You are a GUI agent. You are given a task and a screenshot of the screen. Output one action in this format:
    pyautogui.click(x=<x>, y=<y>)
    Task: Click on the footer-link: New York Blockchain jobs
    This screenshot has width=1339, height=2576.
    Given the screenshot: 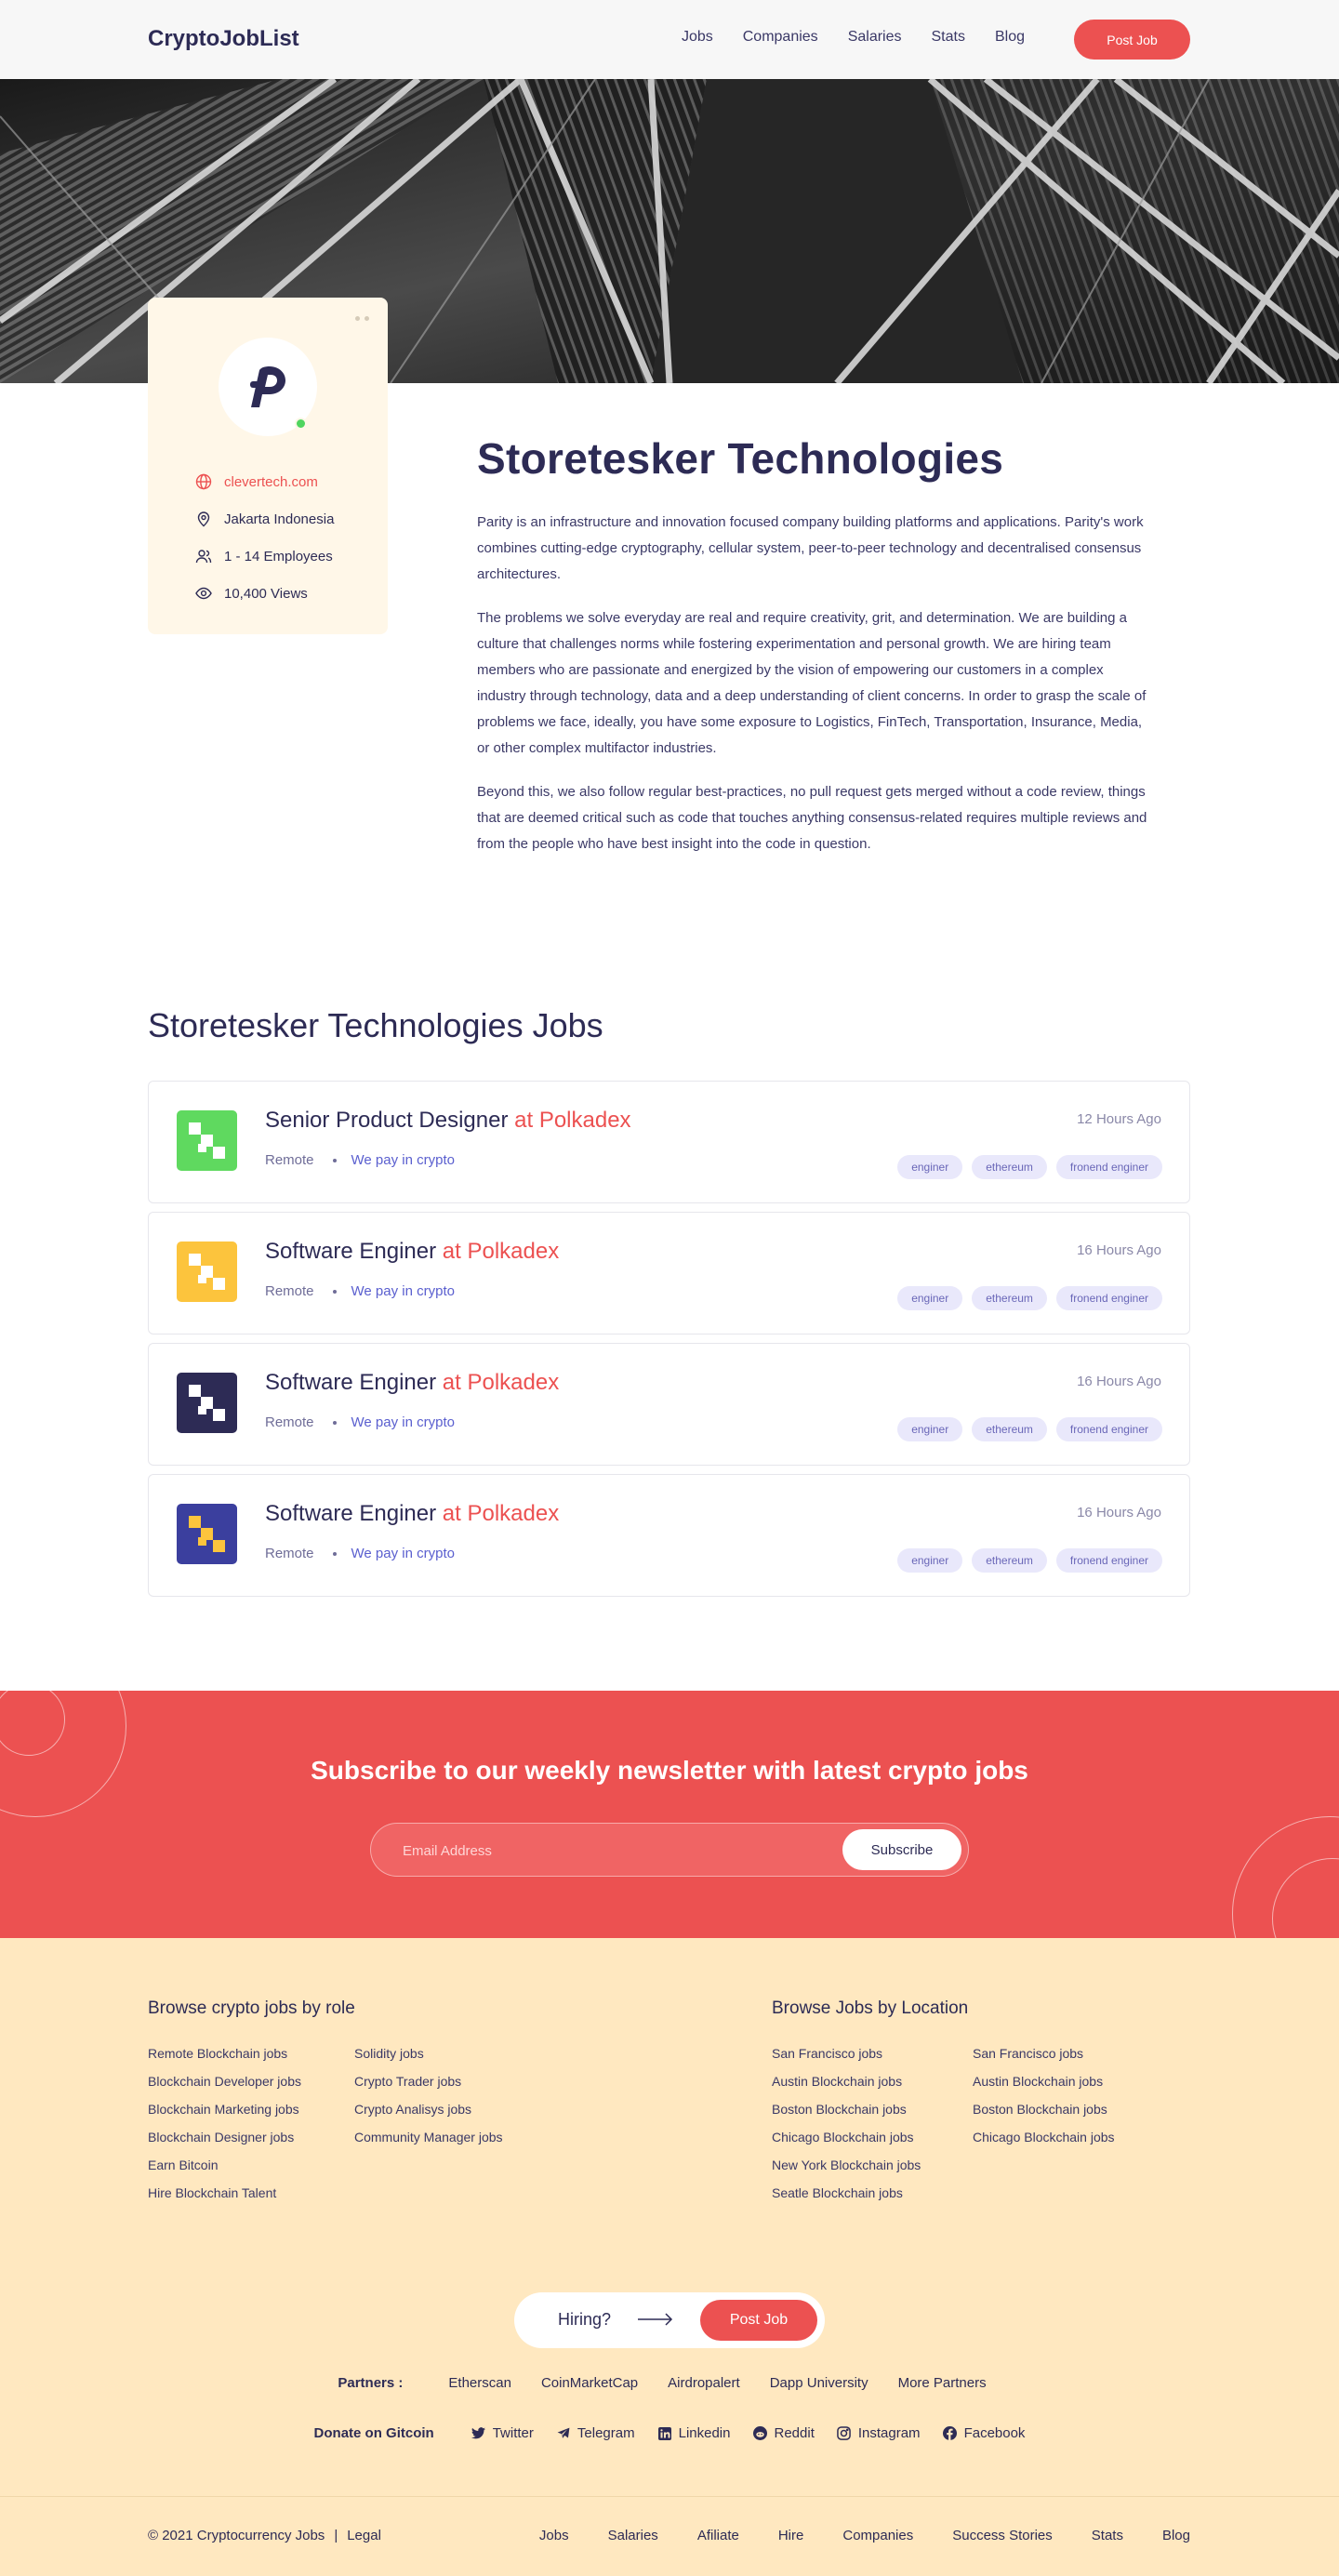 What is the action you would take?
    pyautogui.click(x=846, y=2165)
    